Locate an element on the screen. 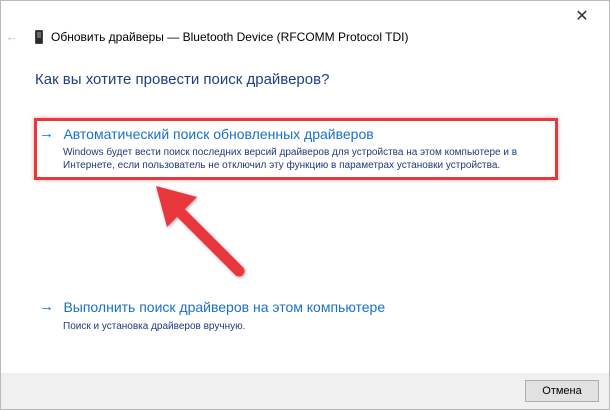  cancel-button: Отмена is located at coordinates (562, 391).